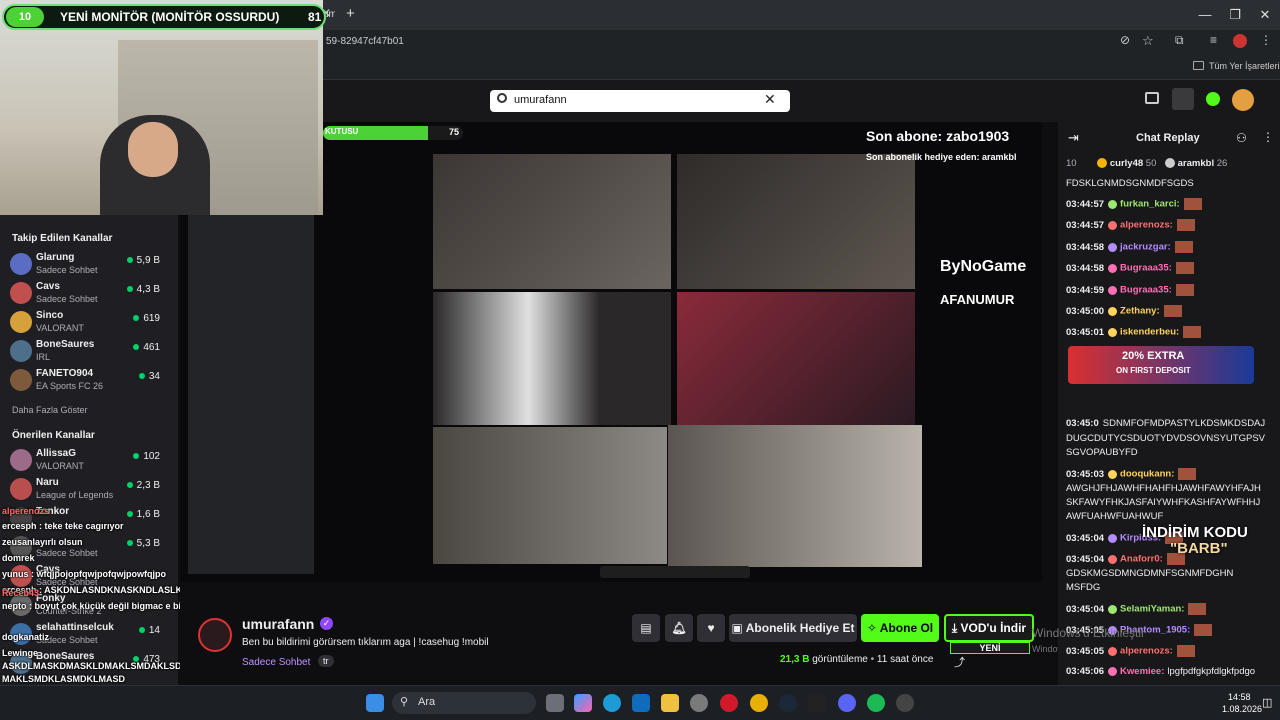 The height and width of the screenshot is (720, 1280). What do you see at coordinates (1243, 100) in the screenshot?
I see `user-avatar` at bounding box center [1243, 100].